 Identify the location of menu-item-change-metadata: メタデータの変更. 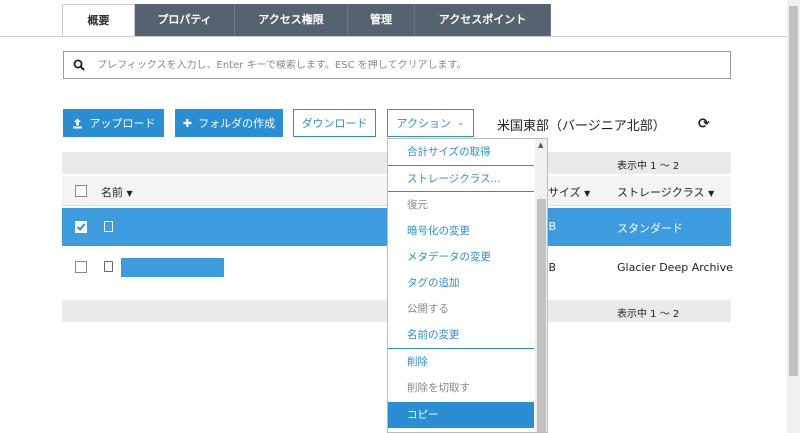
(461, 257).